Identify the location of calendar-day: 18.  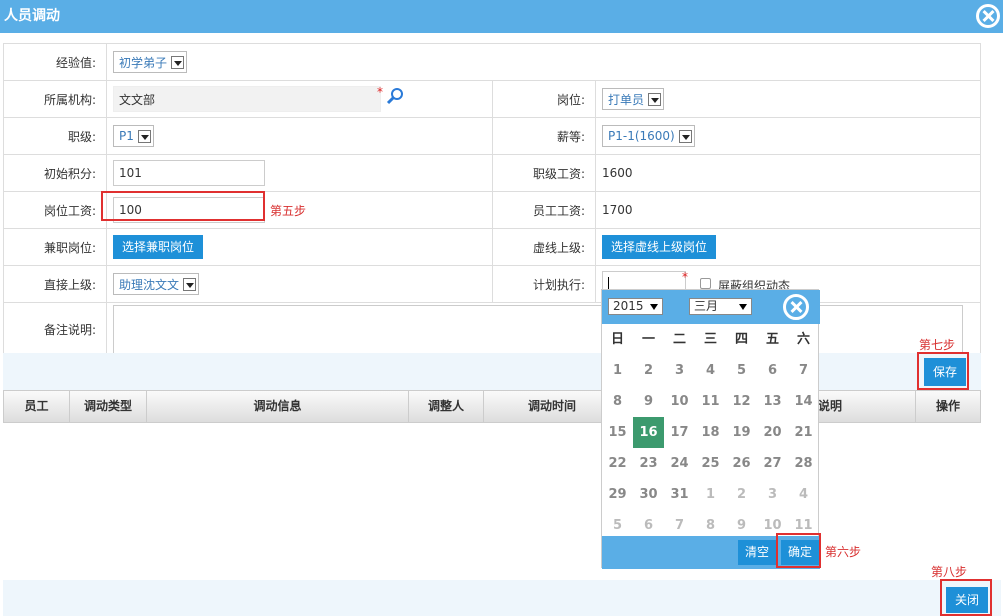
(710, 432).